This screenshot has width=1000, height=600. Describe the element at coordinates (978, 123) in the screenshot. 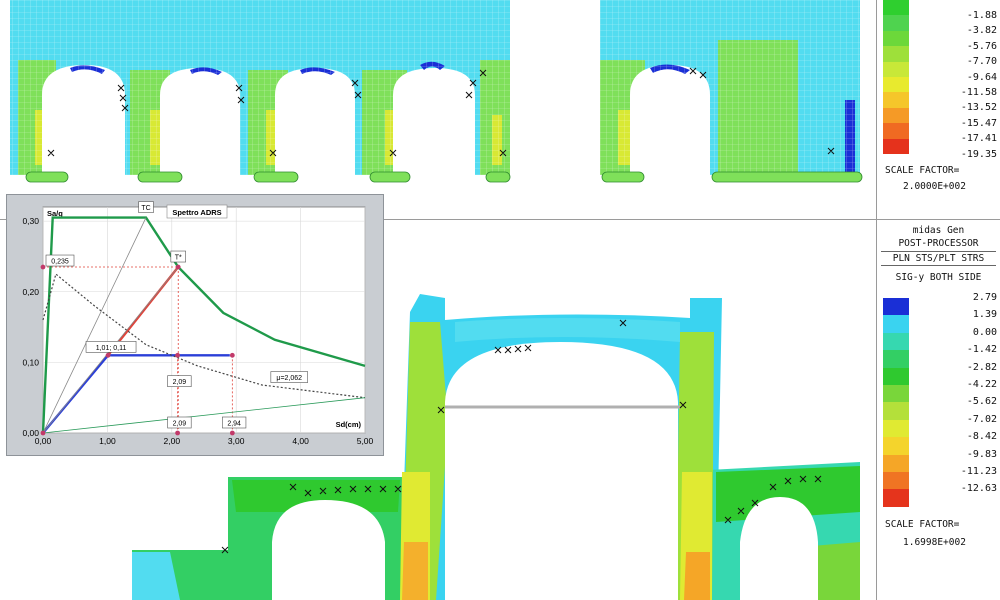

I see `legend-value: -15.47` at that location.